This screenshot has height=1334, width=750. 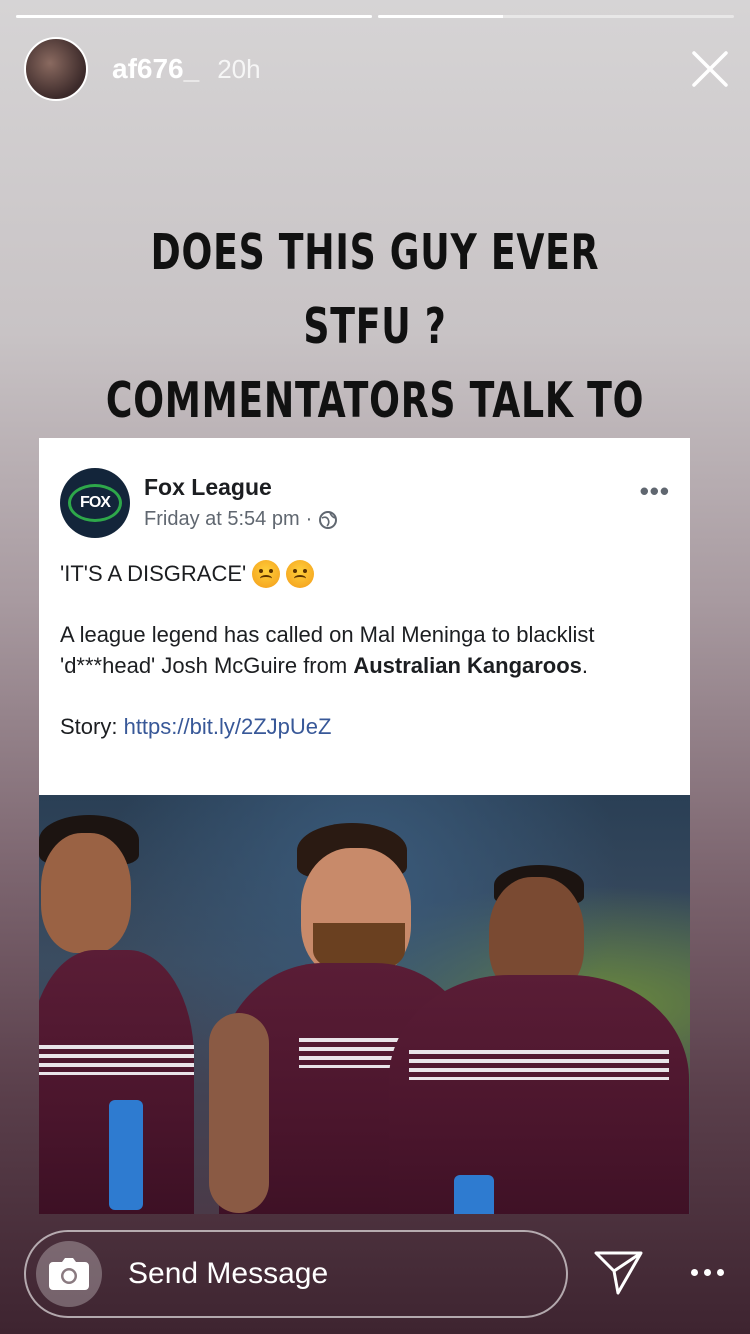 What do you see at coordinates (377, 69) in the screenshot?
I see `story-header: af676_ 20h` at bounding box center [377, 69].